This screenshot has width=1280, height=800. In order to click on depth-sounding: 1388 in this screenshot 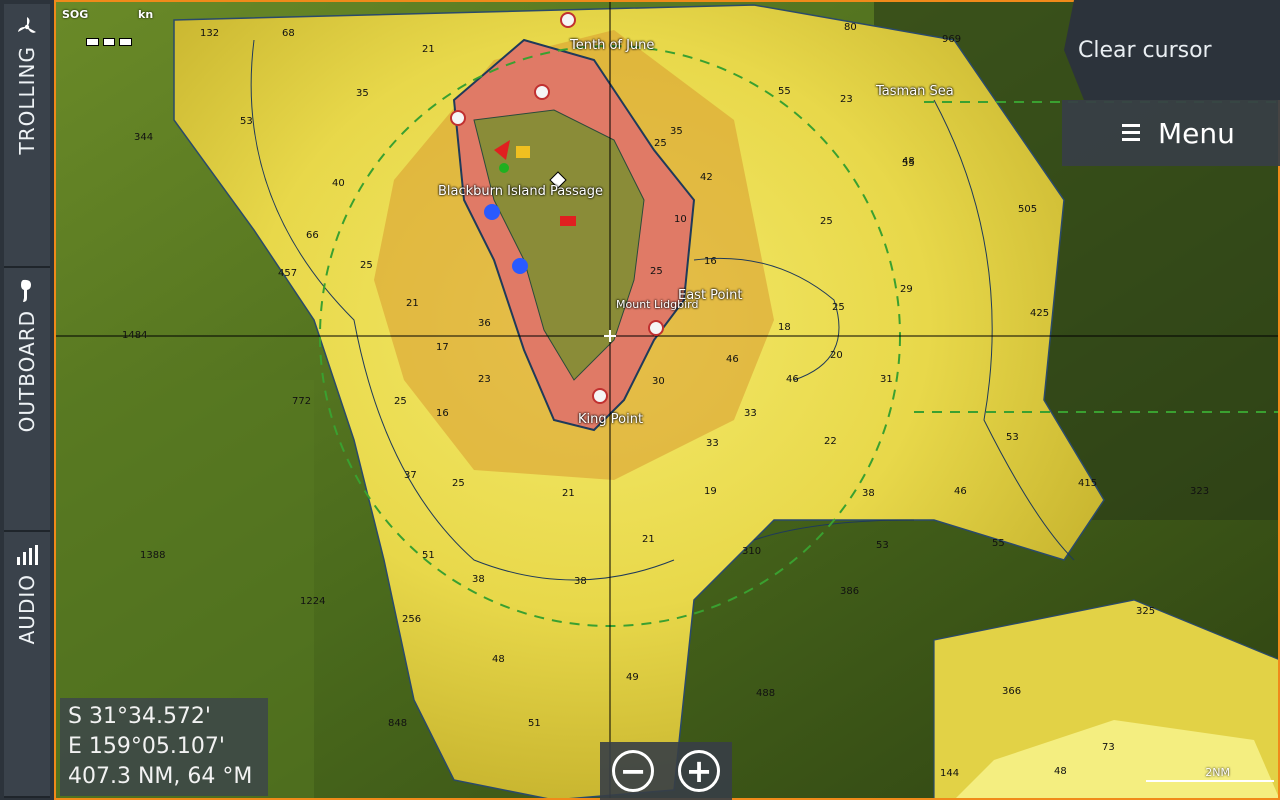, I will do `click(153, 555)`.